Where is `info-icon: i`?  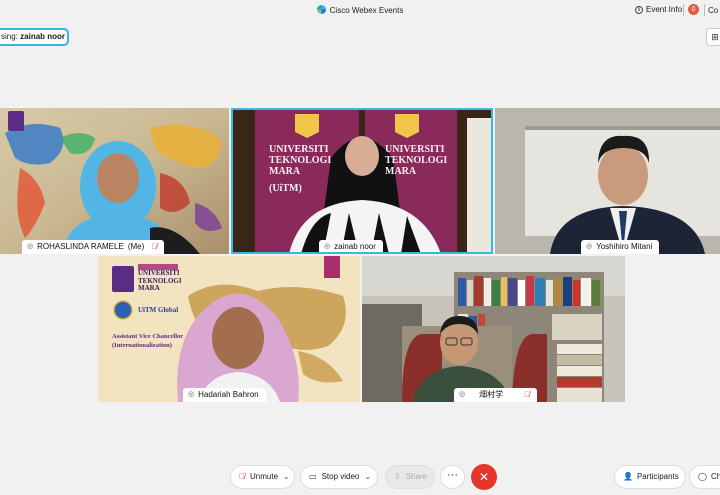 info-icon: i is located at coordinates (639, 9).